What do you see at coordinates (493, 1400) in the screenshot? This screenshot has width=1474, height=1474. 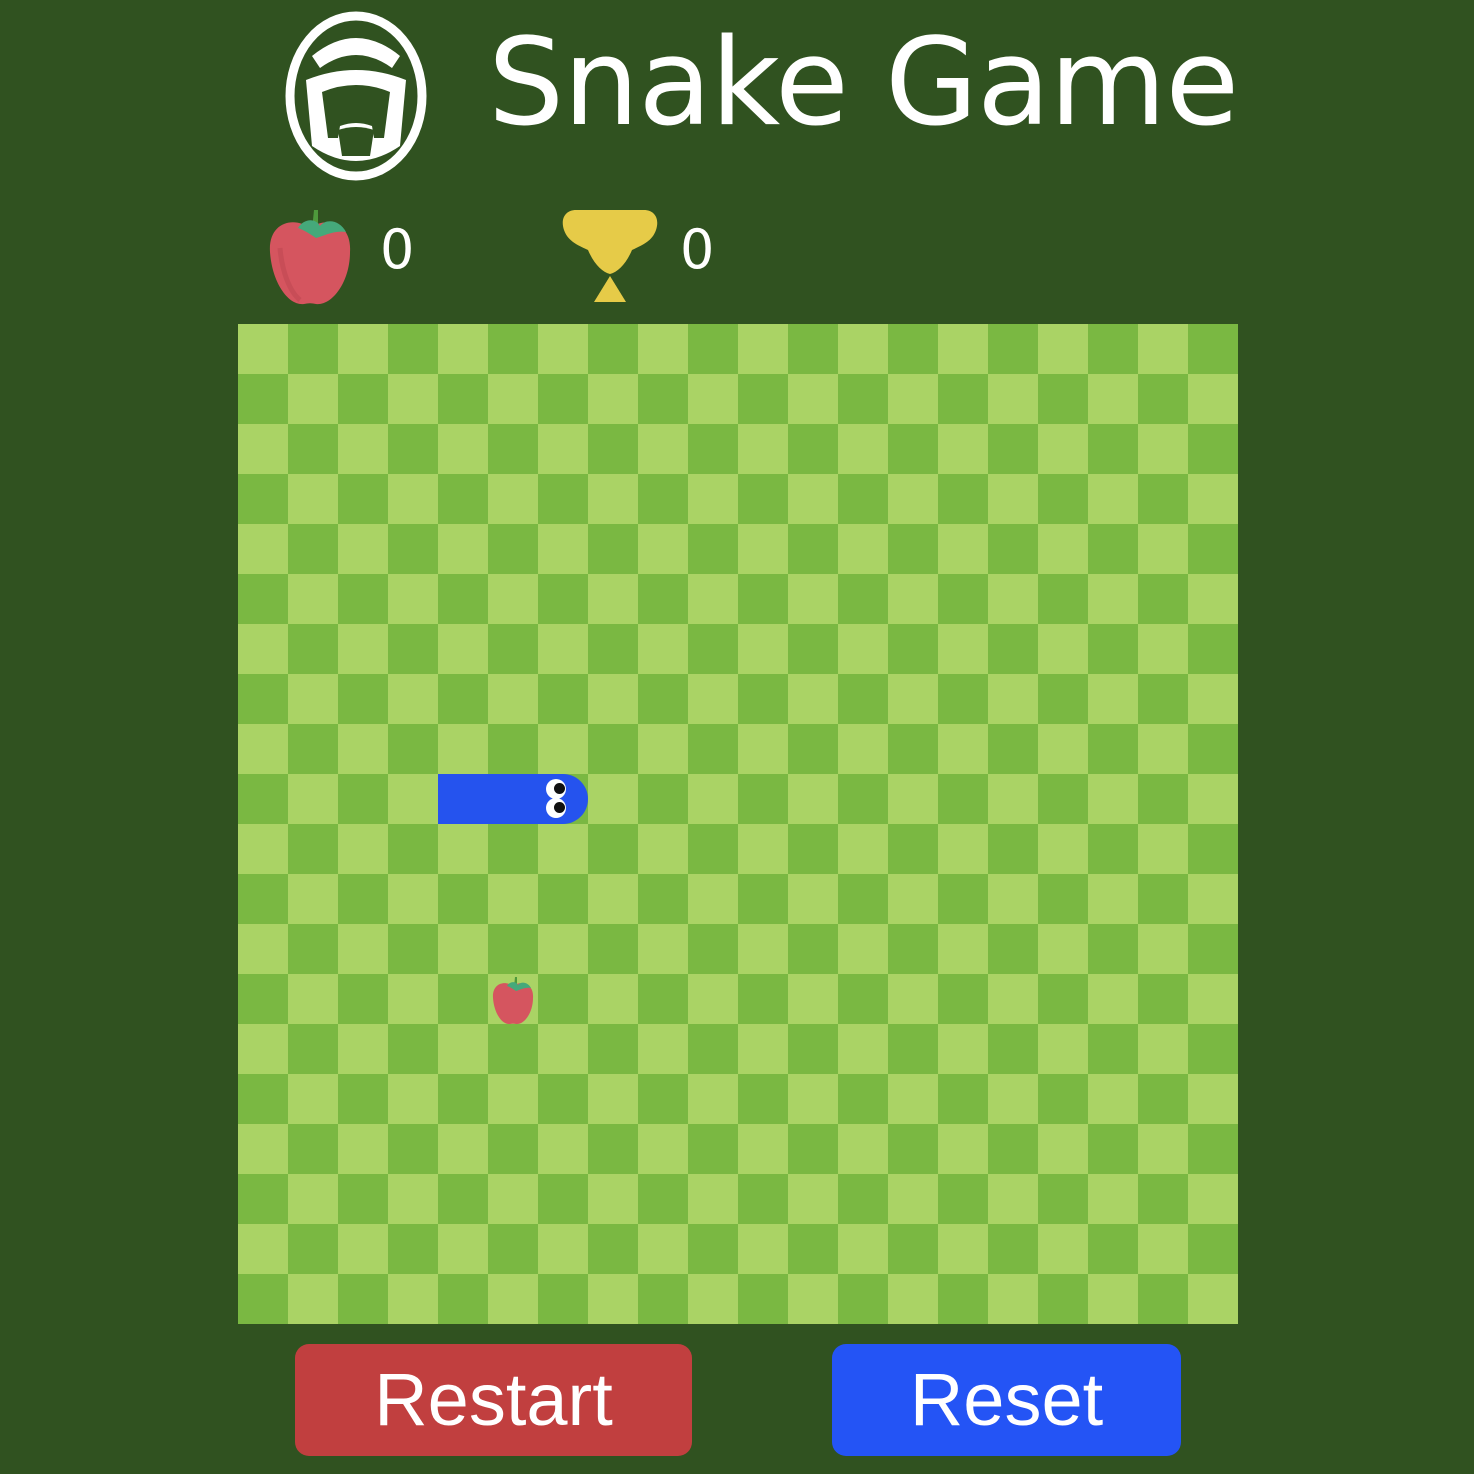 I see `restart-button: Restart` at bounding box center [493, 1400].